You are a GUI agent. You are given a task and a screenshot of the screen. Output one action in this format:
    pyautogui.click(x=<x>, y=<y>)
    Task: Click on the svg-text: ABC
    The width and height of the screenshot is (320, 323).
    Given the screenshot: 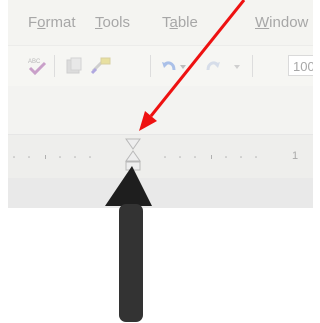 What is the action you would take?
    pyautogui.click(x=34, y=62)
    